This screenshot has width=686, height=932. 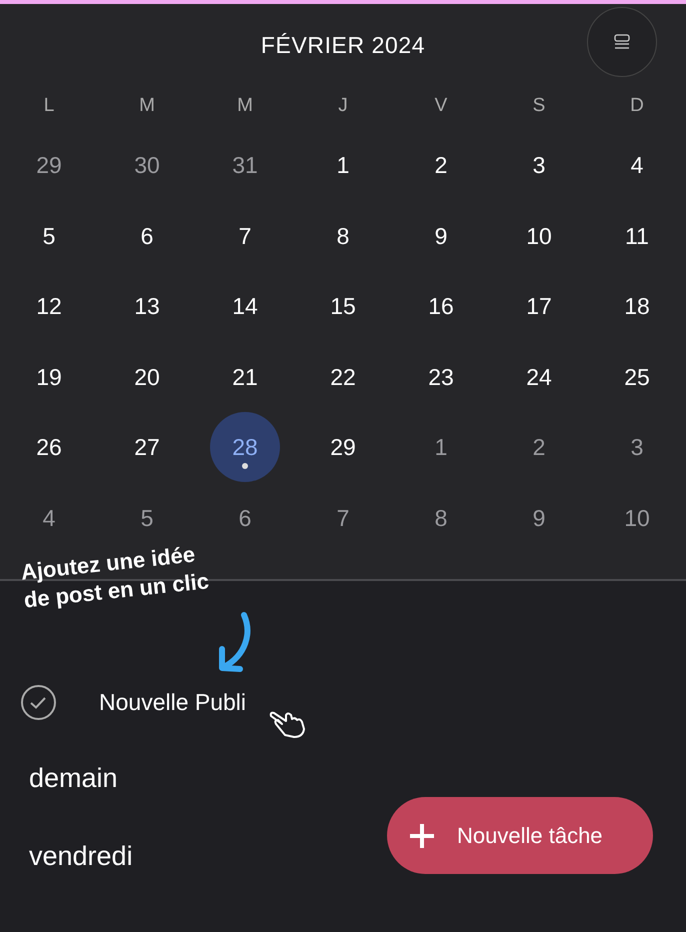 I want to click on day-cell: 25, so click(x=637, y=377).